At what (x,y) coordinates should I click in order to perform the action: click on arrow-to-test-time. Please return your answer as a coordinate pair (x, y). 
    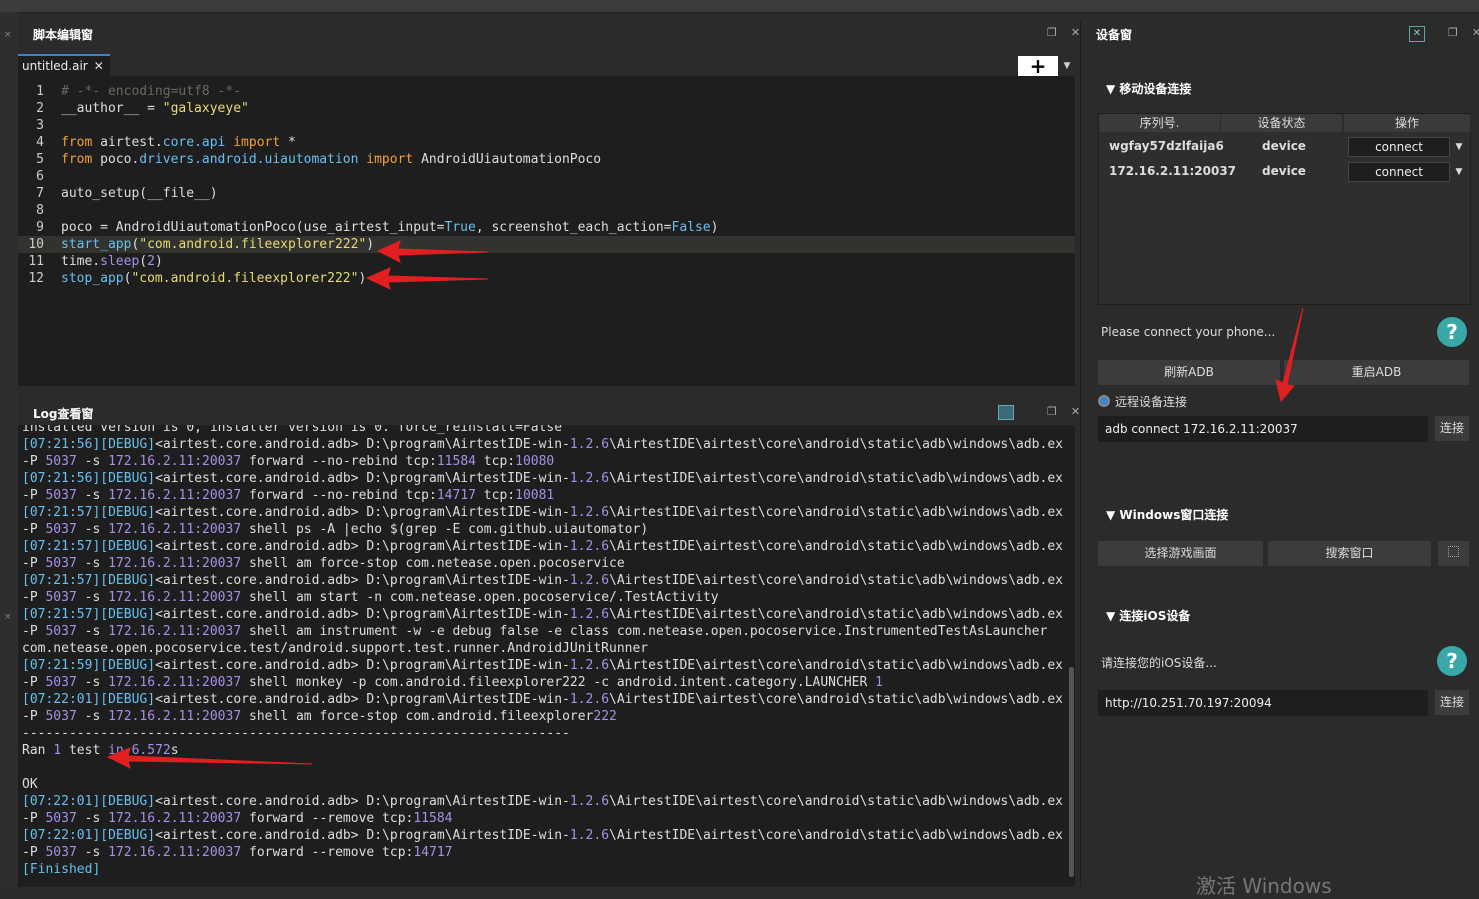
    Looking at the image, I should click on (209, 758).